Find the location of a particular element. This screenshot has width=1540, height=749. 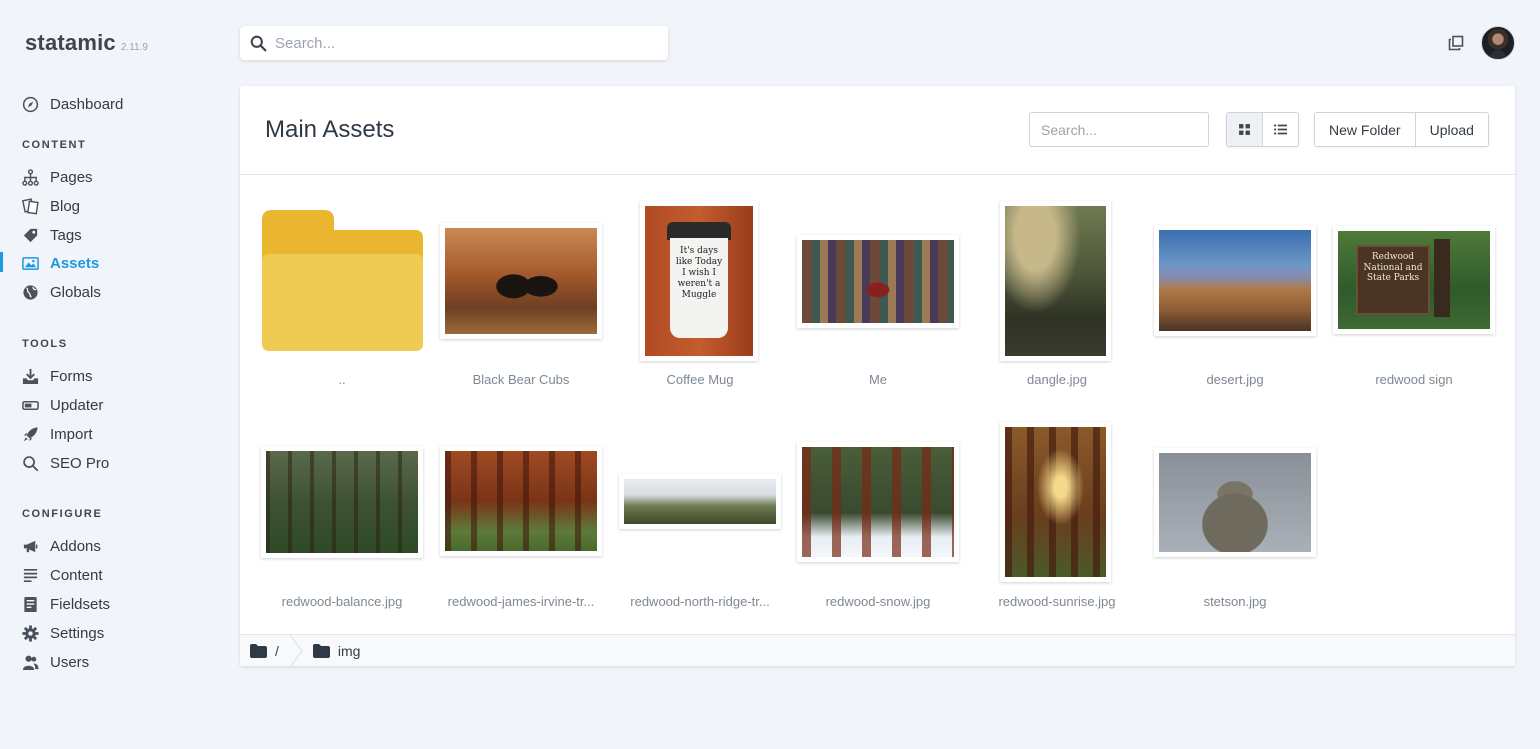

asset-thumbnail: dangle.jpg is located at coordinates (1057, 286).